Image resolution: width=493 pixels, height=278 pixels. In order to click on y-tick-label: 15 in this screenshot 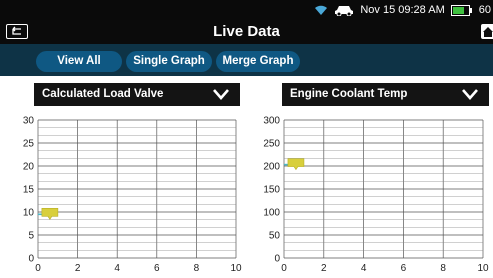, I will do `click(29, 190)`.